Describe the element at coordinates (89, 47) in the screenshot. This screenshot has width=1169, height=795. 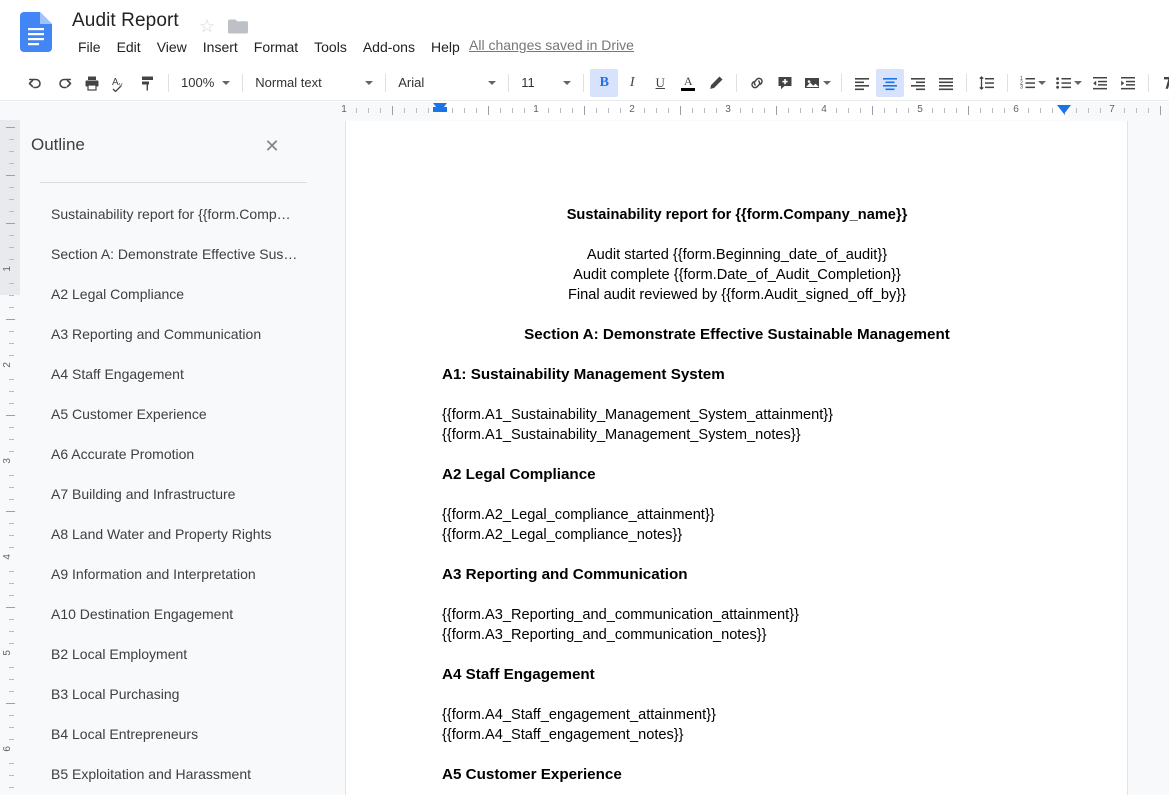
I see `menu-item-file: File` at that location.